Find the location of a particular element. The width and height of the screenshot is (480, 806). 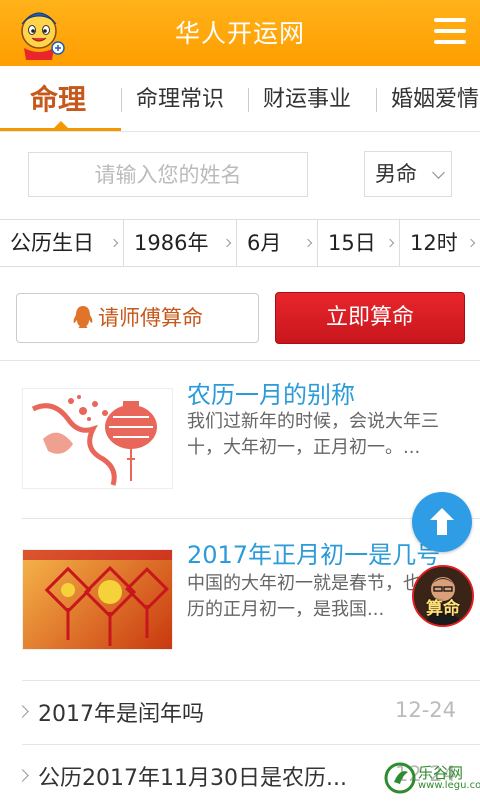

chinese-knot-image is located at coordinates (97, 599).